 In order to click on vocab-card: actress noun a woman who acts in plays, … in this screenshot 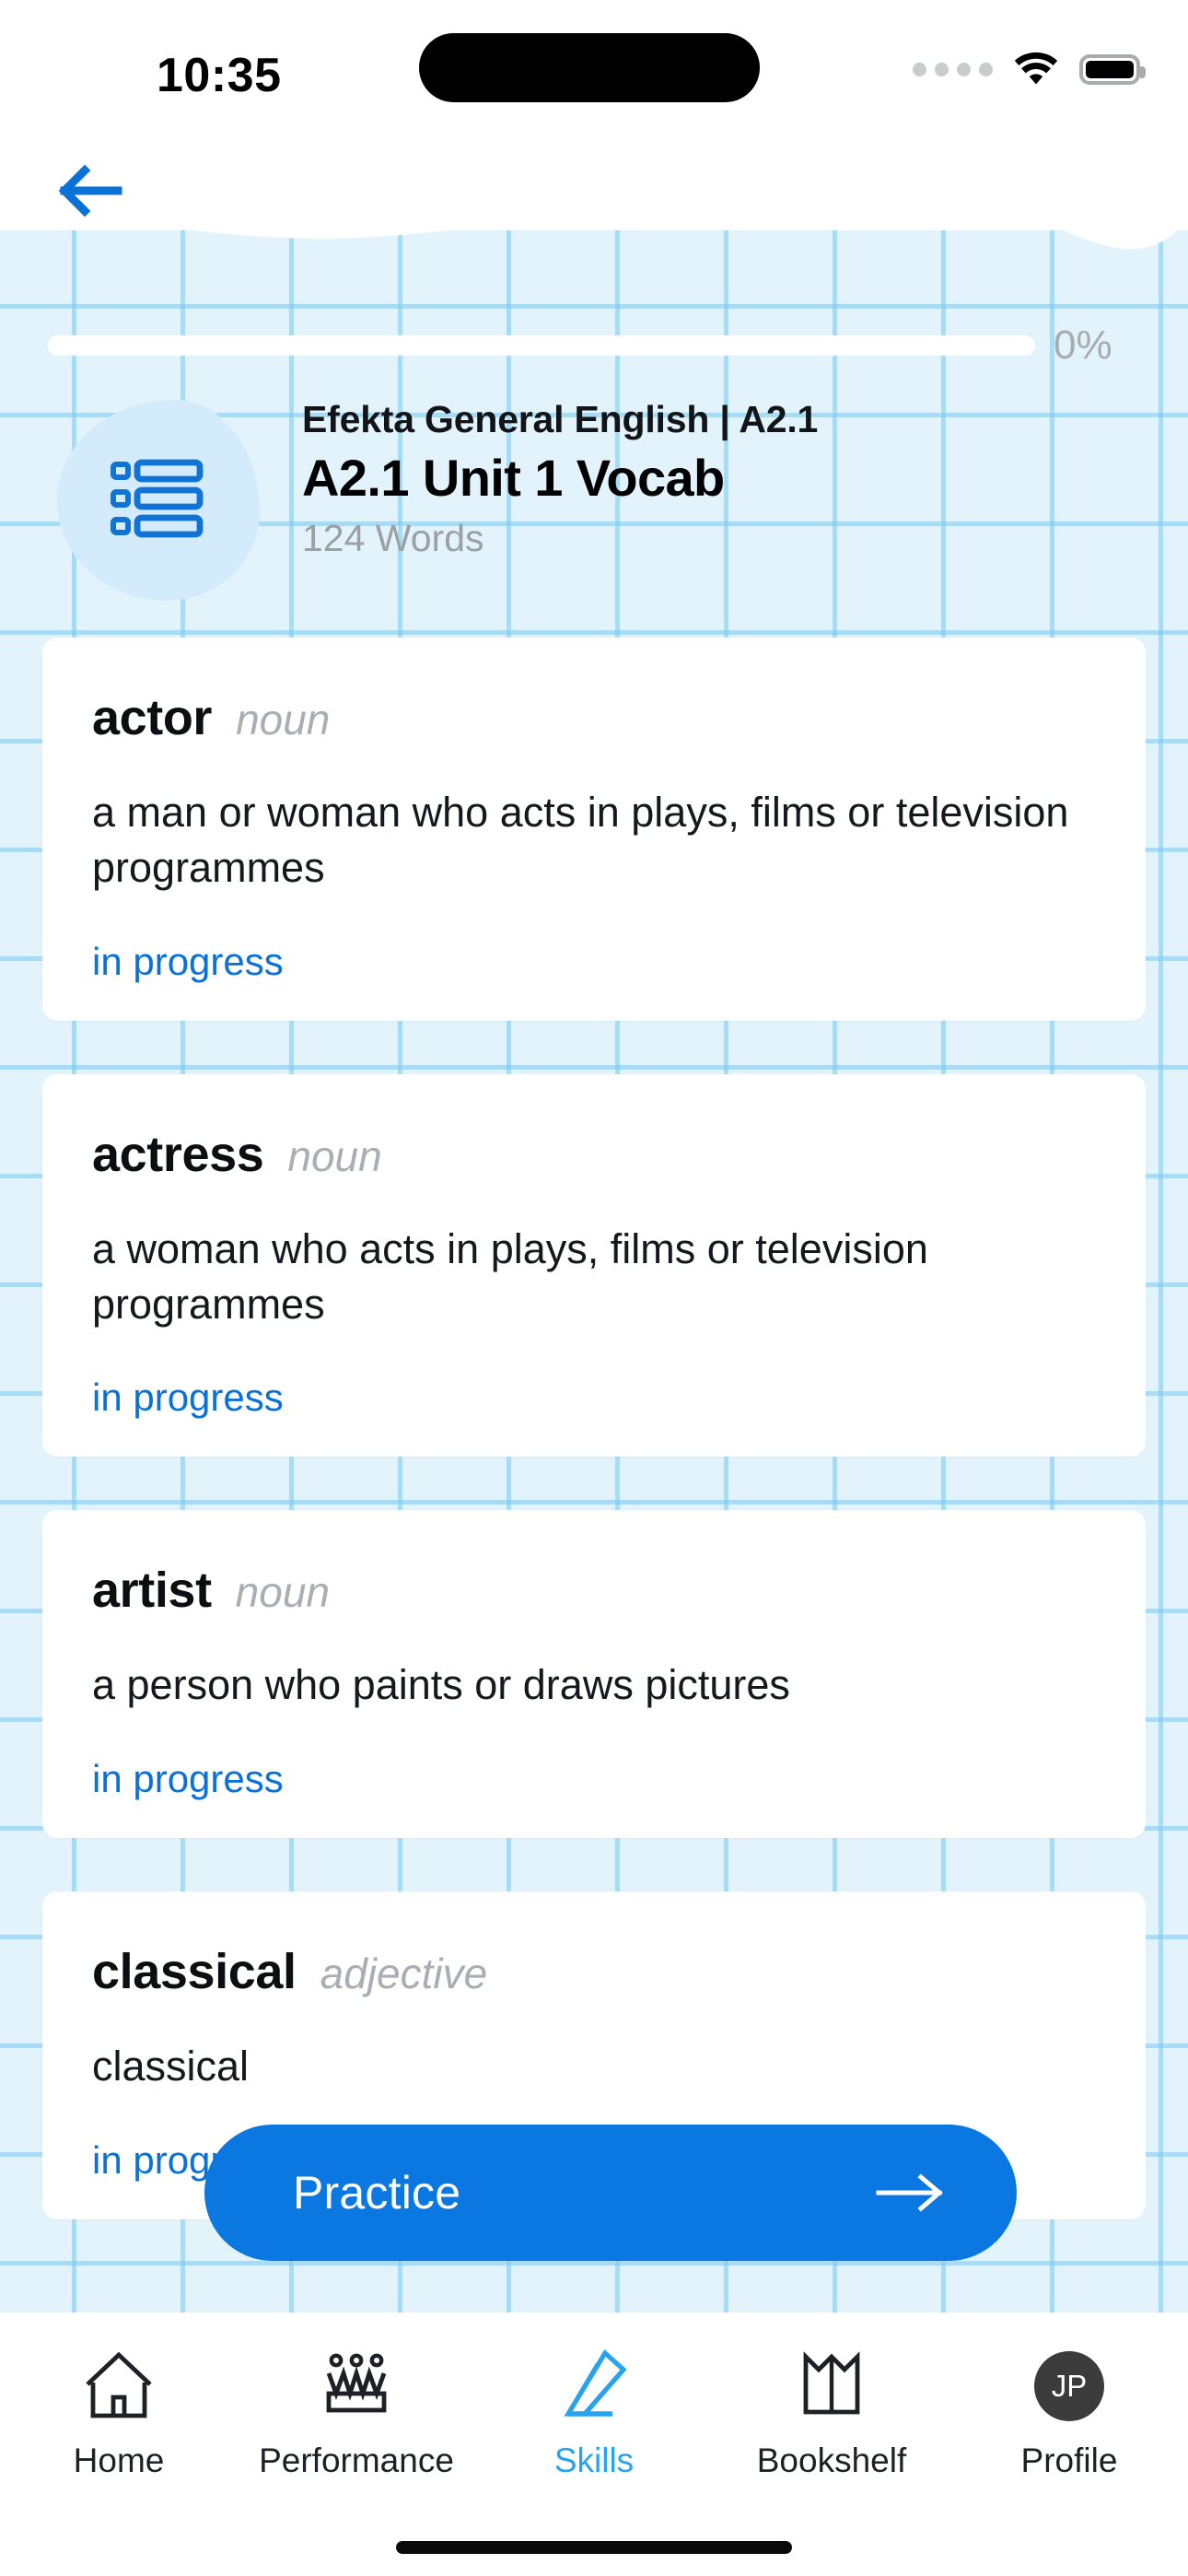, I will do `click(594, 1265)`.